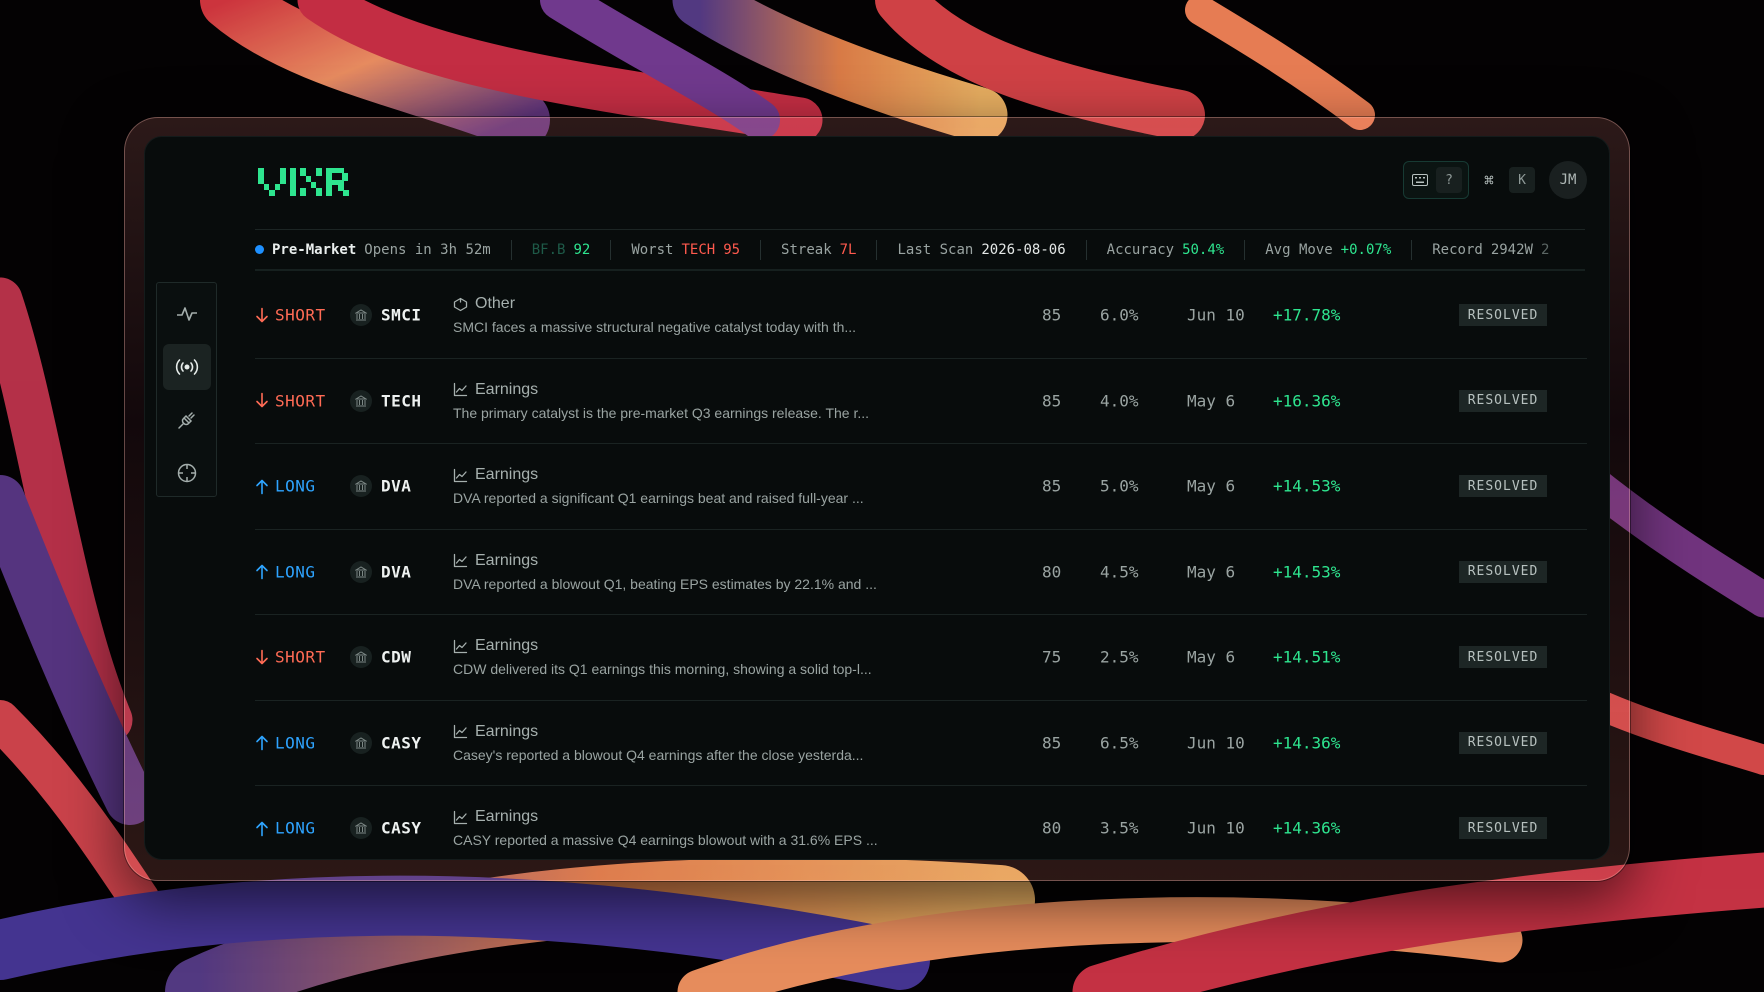  Describe the element at coordinates (1457, 249) in the screenshot. I see `record-label: Record` at that location.